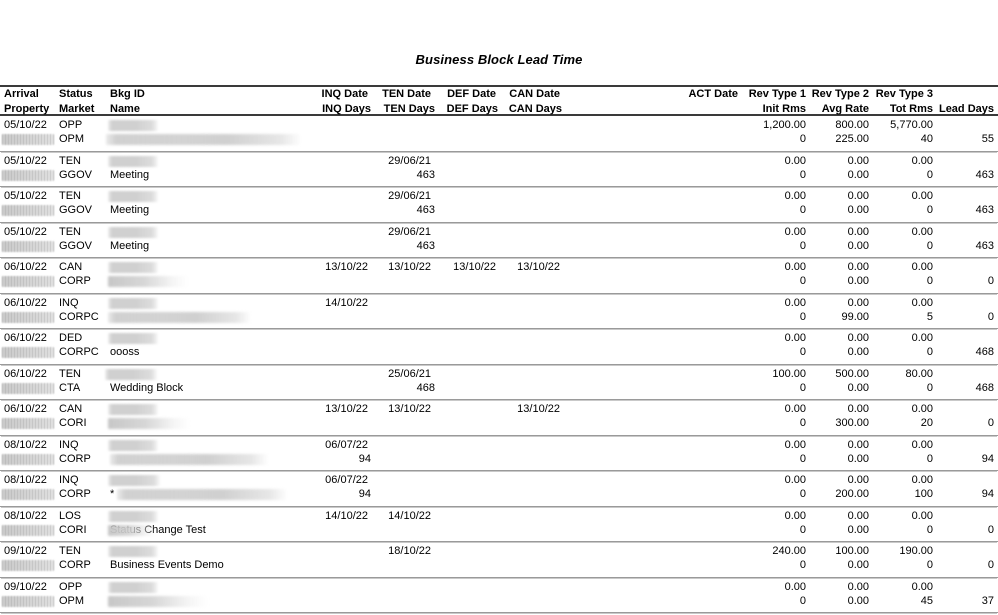 The height and width of the screenshot is (615, 998). What do you see at coordinates (984, 352) in the screenshot?
I see `cell-lead-days: 468` at bounding box center [984, 352].